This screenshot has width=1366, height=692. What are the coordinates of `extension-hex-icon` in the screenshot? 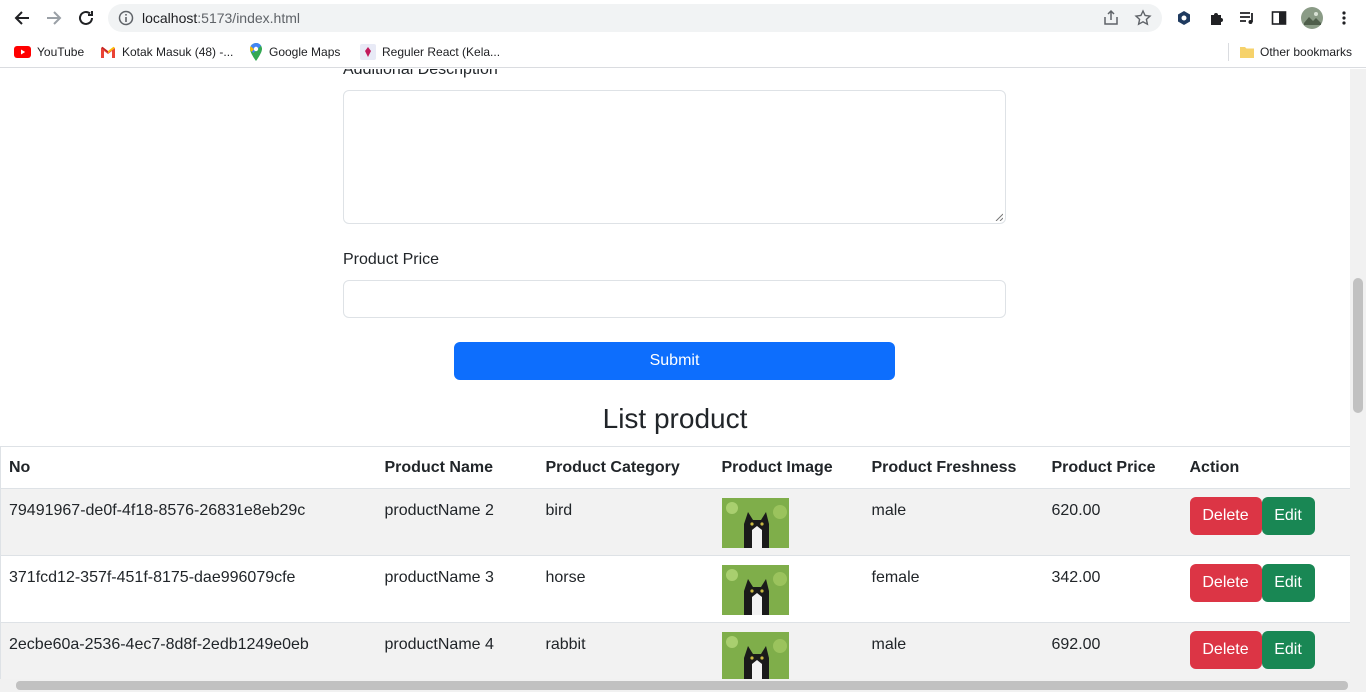 It's located at (1184, 18).